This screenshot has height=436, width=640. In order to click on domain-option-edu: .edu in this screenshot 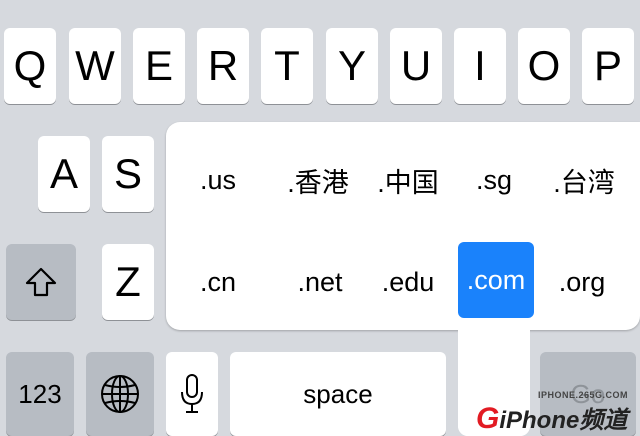, I will do `click(408, 282)`.